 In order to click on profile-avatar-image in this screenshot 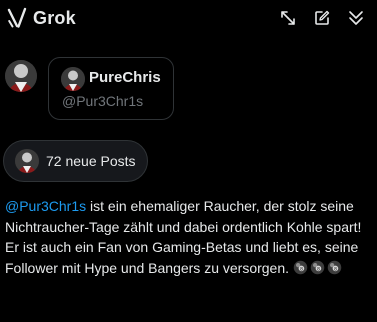, I will do `click(73, 79)`.